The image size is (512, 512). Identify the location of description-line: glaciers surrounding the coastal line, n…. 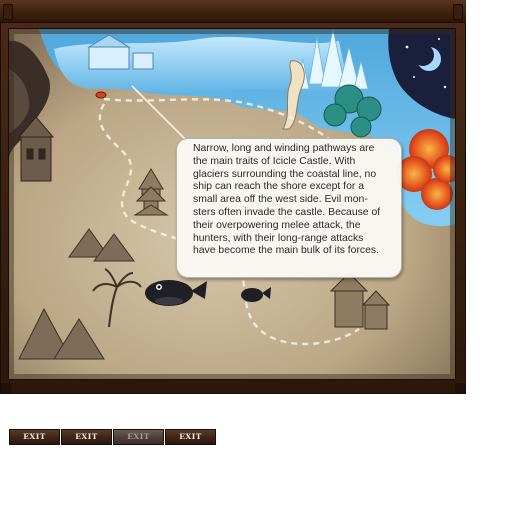
(285, 174).